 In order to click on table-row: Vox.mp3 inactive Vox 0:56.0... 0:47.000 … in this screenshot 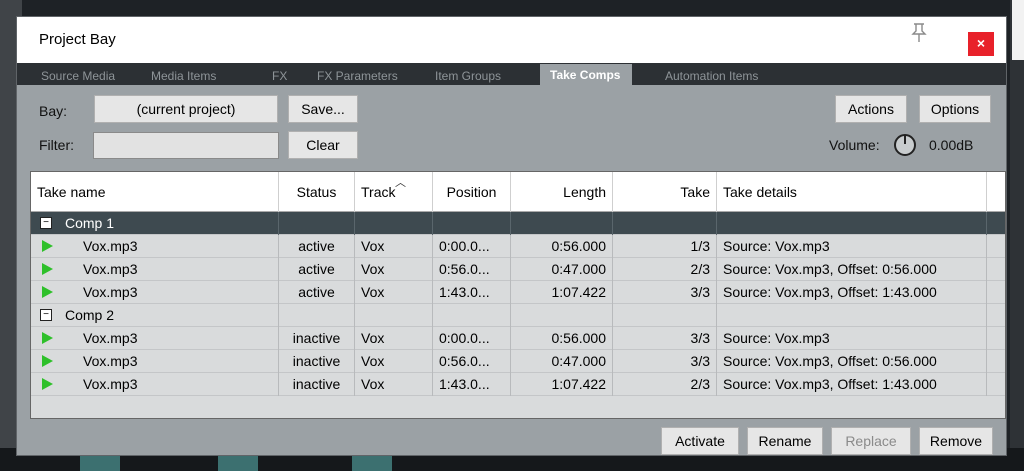, I will do `click(518, 361)`.